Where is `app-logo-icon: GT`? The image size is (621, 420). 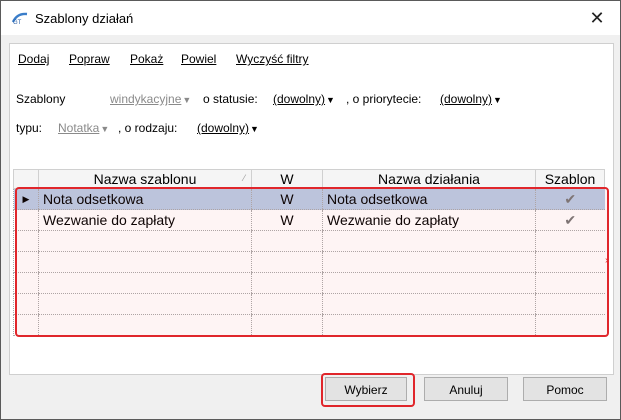 app-logo-icon: GT is located at coordinates (19, 18).